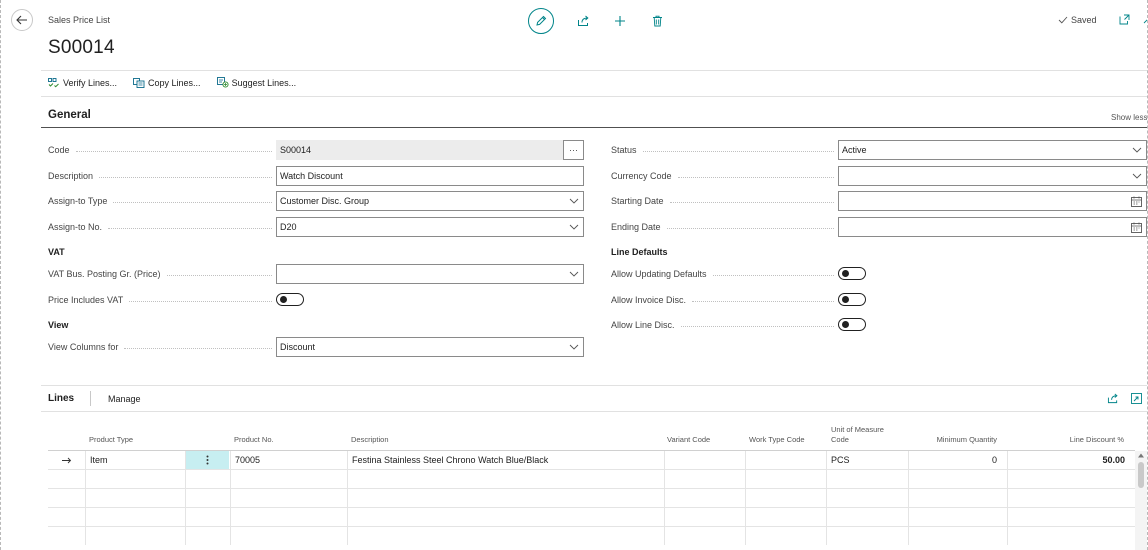  What do you see at coordinates (852, 299) in the screenshot?
I see `allow-invoice-disc-toggle` at bounding box center [852, 299].